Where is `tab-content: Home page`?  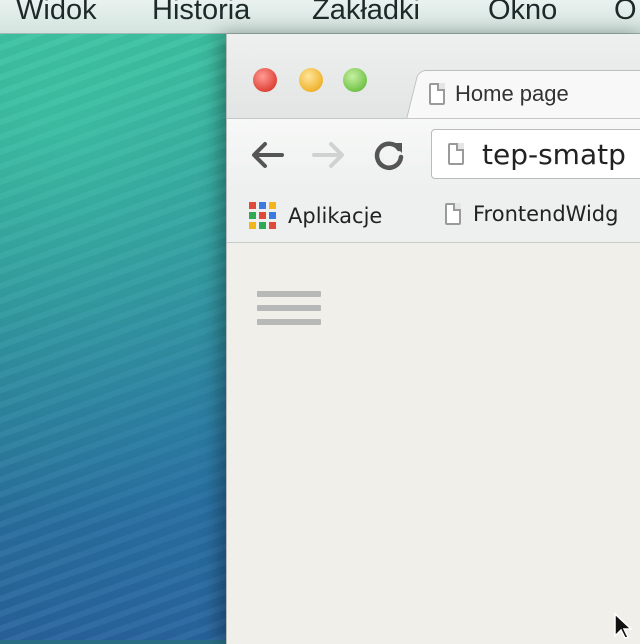
tab-content: Home page is located at coordinates (499, 94).